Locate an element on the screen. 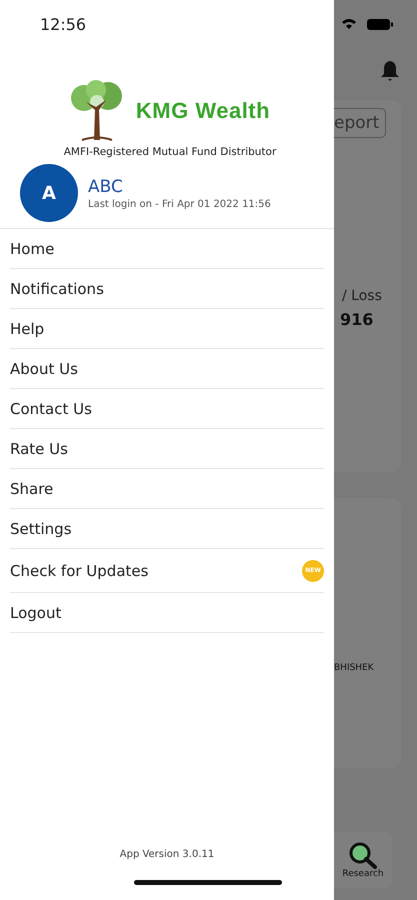  bell-icon is located at coordinates (390, 71).